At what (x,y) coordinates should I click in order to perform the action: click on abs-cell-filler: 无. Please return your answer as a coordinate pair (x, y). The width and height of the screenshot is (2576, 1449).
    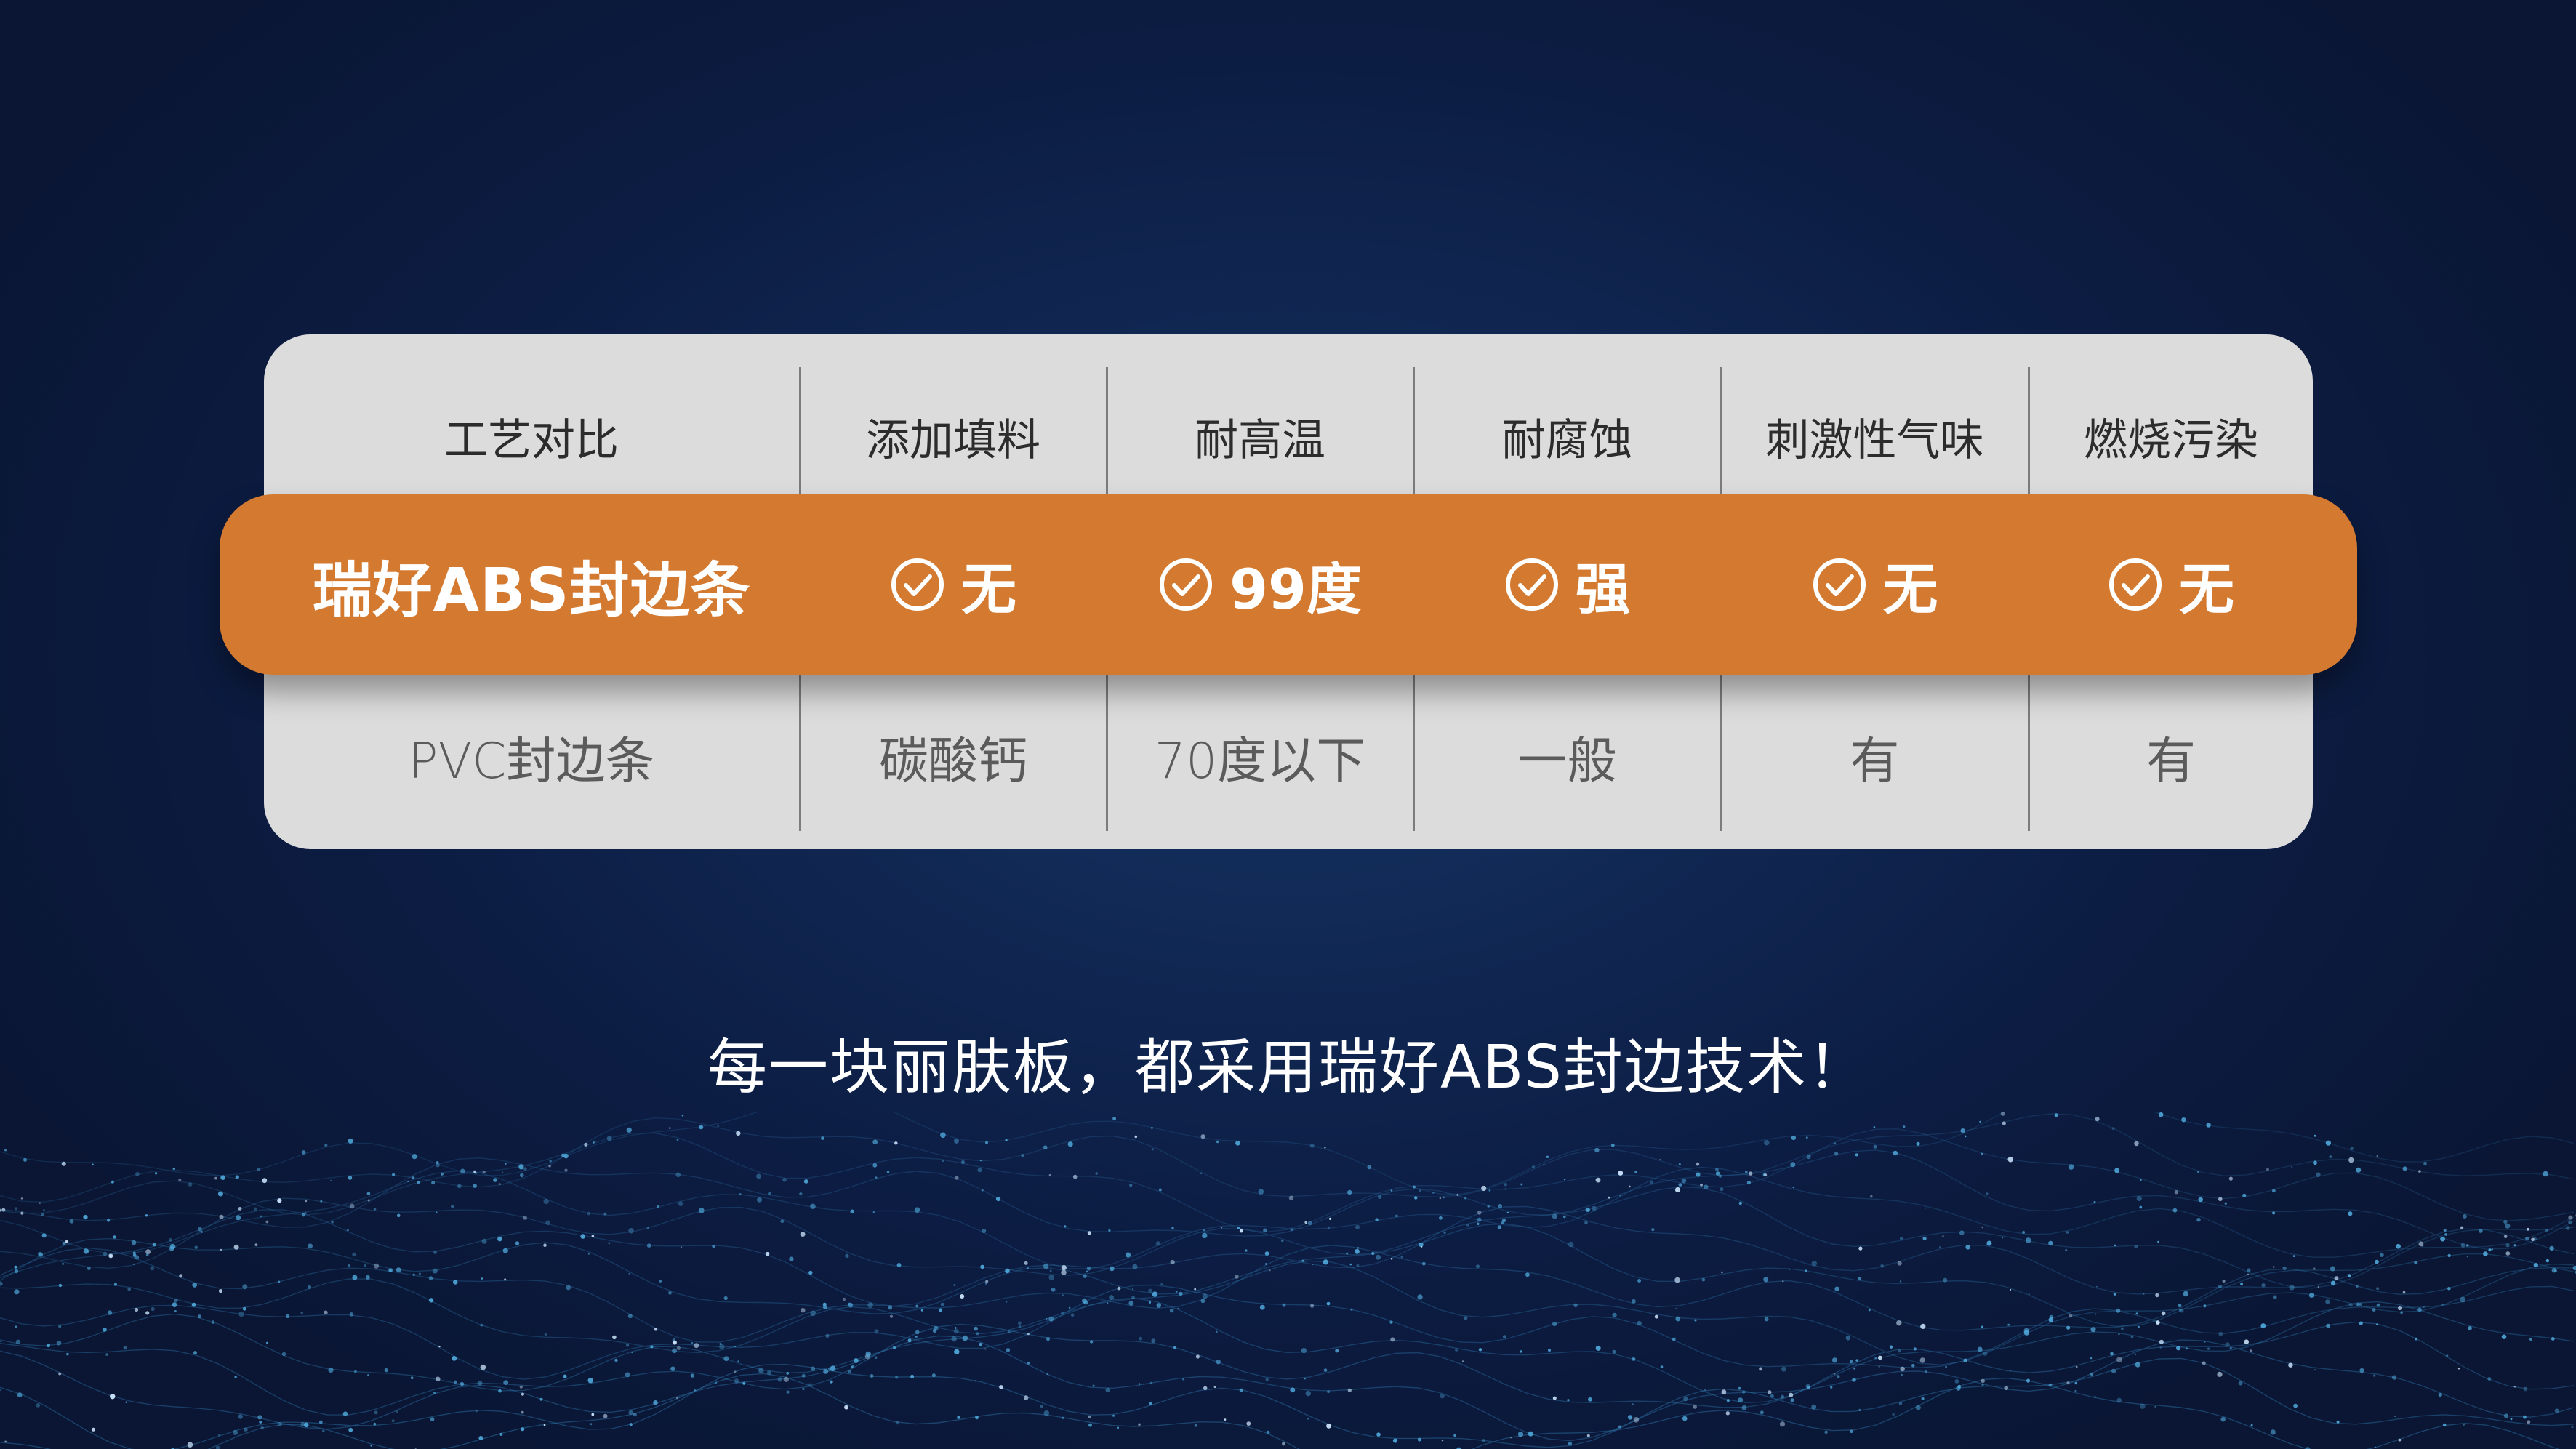
    Looking at the image, I should click on (953, 584).